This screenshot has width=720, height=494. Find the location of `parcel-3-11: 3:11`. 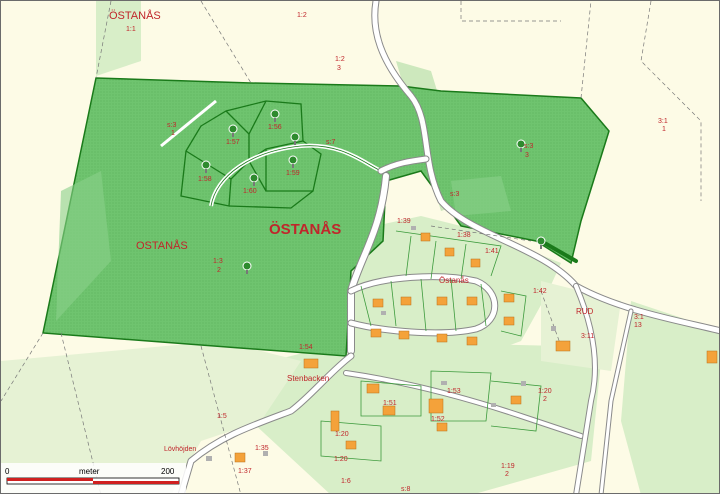

parcel-3-11: 3:11 is located at coordinates (587, 336).